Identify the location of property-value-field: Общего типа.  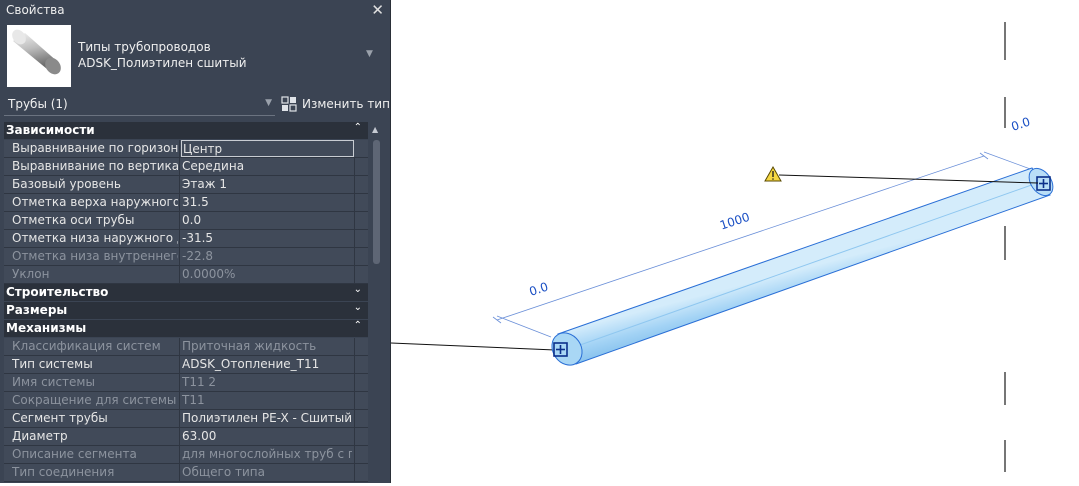
(266, 472).